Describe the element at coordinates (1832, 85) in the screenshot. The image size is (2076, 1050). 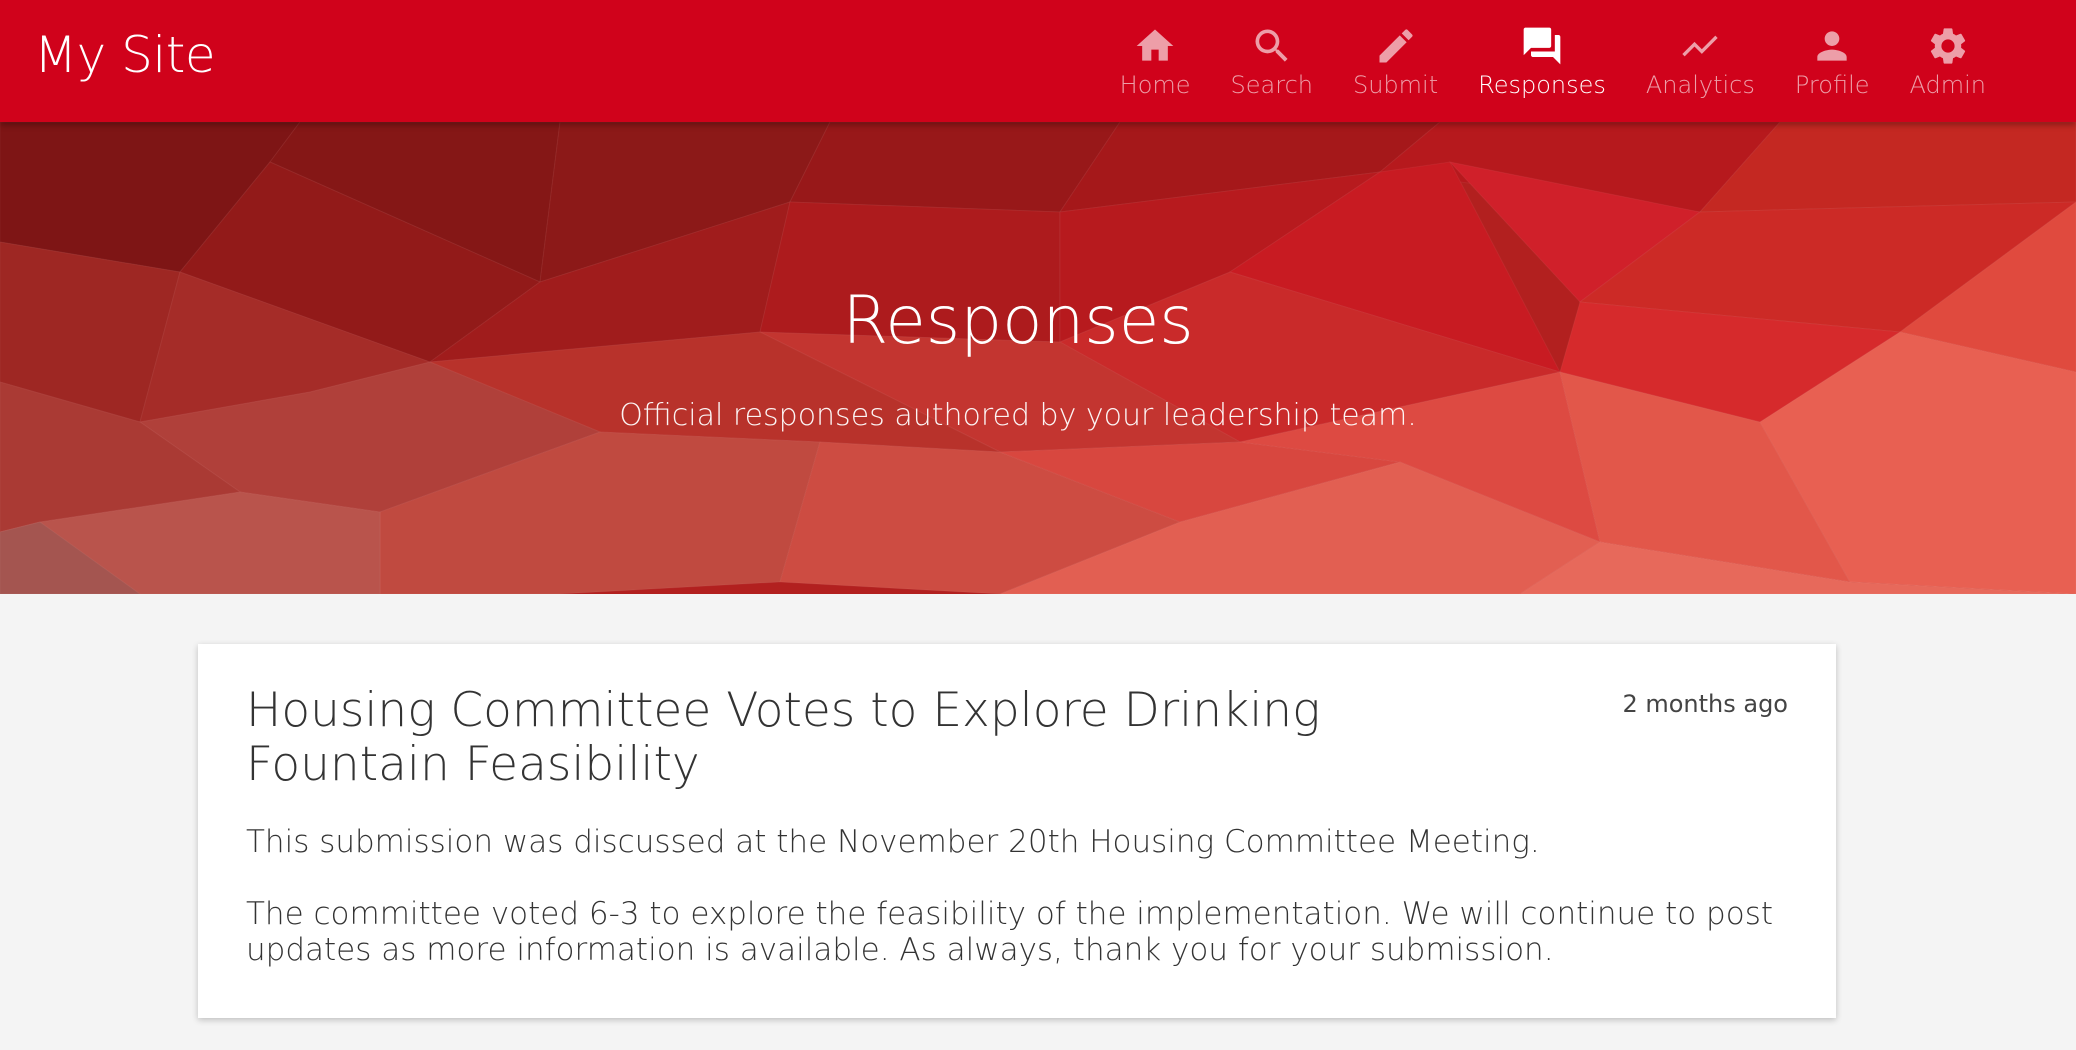
I see `nav-label-profile: Profile` at that location.